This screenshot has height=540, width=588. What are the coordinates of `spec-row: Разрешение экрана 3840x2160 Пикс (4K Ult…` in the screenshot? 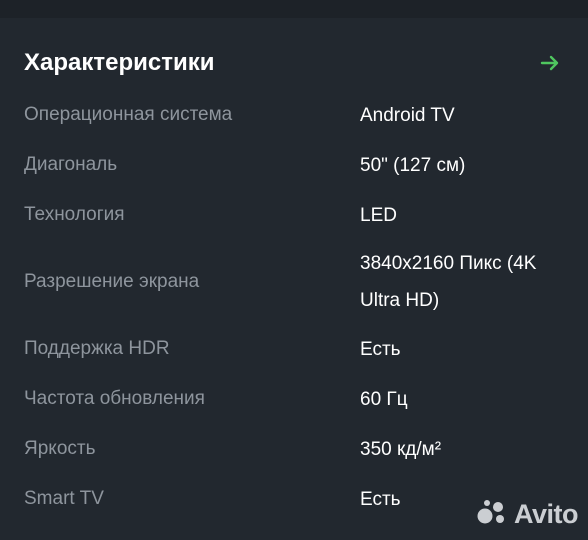 It's located at (294, 282).